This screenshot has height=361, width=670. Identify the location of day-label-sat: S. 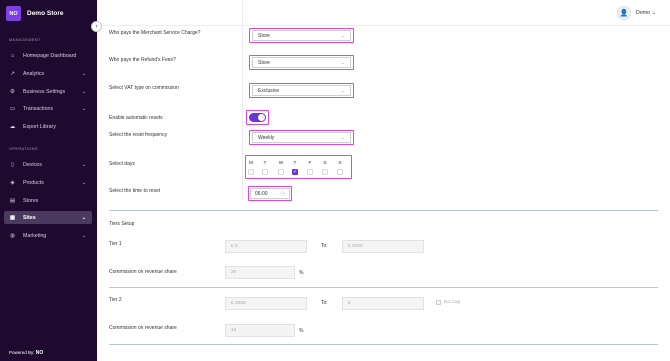
(325, 163).